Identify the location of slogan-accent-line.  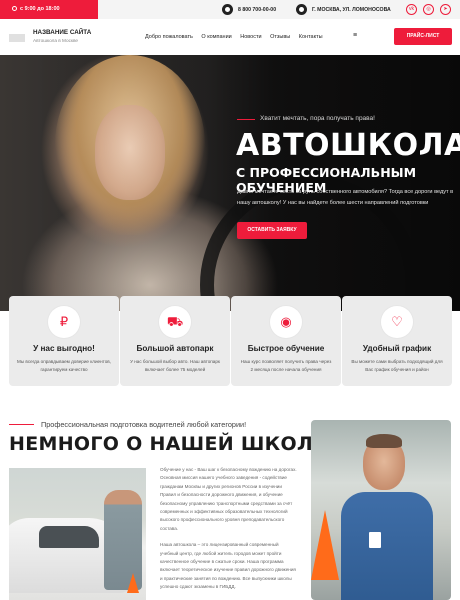
(246, 119).